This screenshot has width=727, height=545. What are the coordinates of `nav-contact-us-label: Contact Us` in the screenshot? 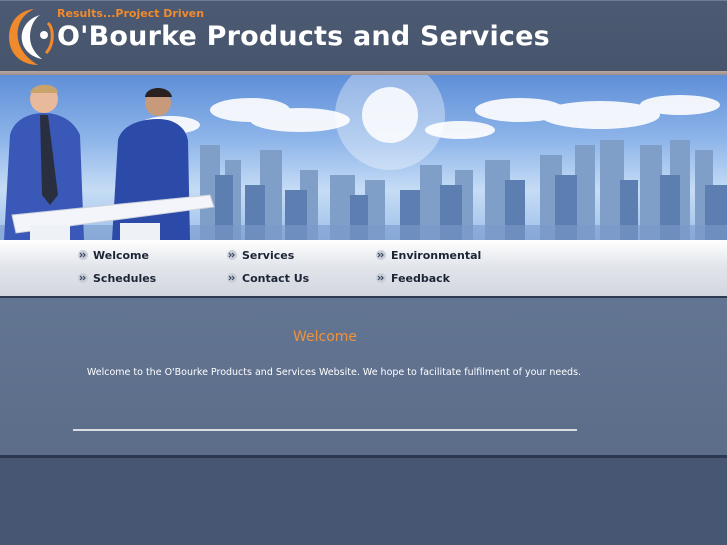 It's located at (276, 278).